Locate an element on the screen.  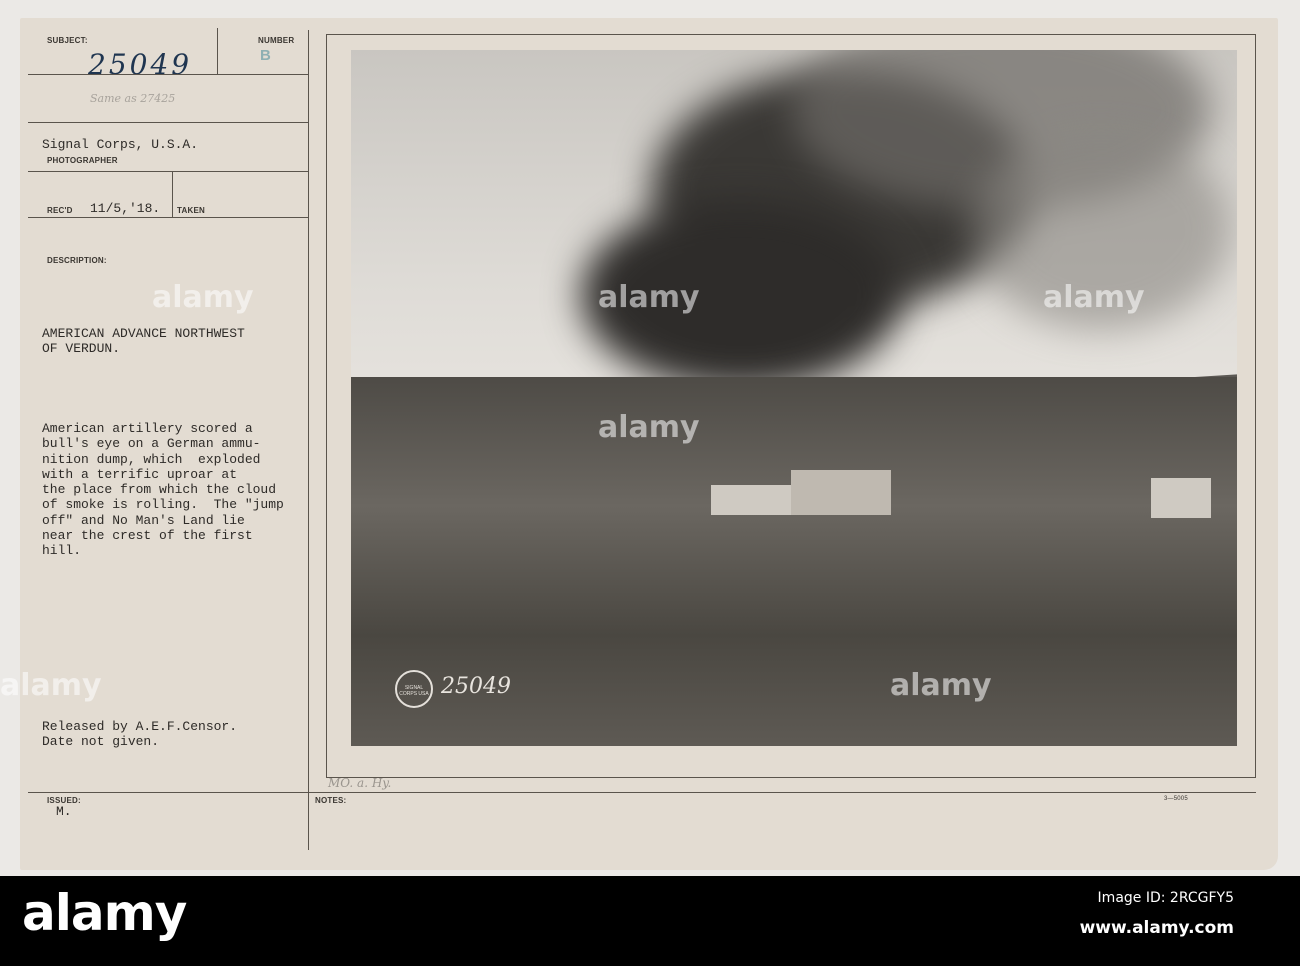
alamy-logo: alamy is located at coordinates (104, 913).